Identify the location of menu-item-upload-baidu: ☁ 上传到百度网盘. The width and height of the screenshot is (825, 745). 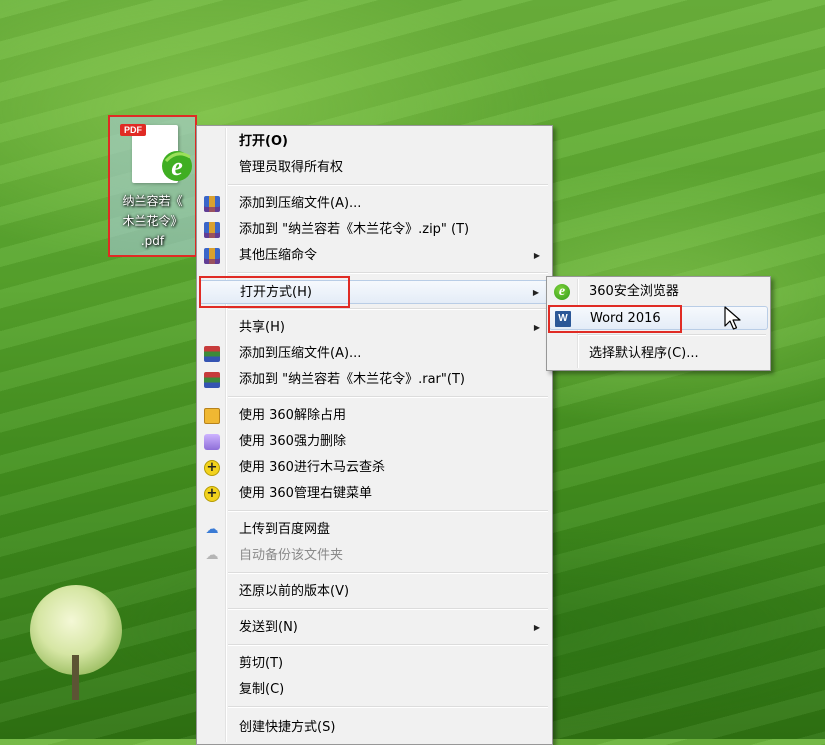
(374, 530).